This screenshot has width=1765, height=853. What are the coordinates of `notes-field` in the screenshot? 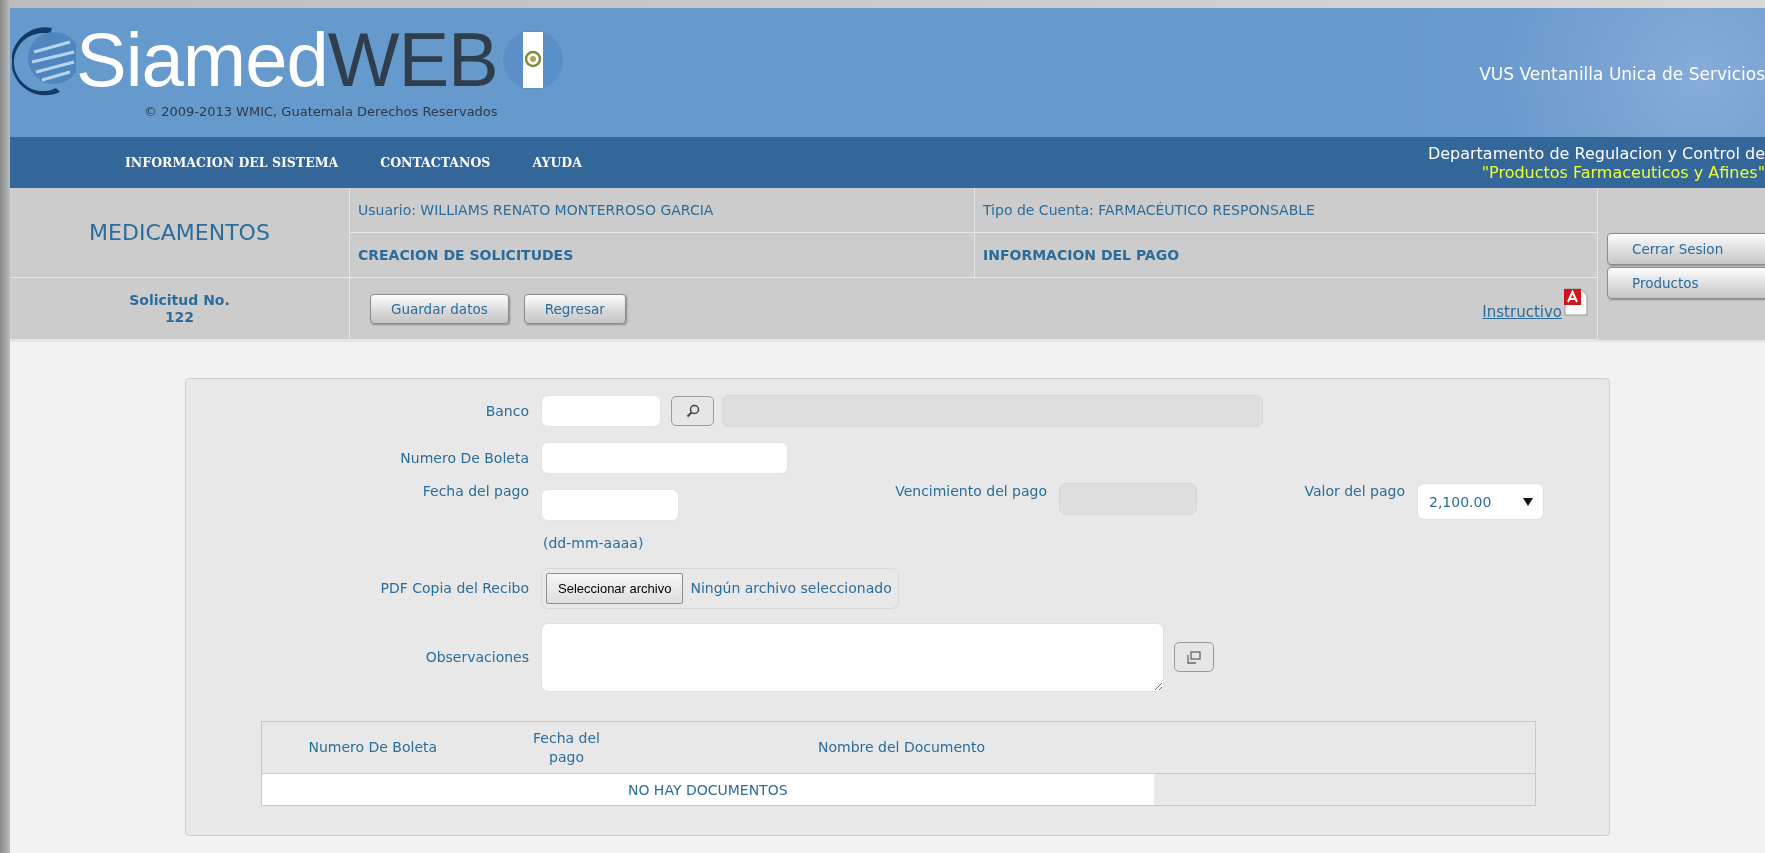 It's located at (852, 657).